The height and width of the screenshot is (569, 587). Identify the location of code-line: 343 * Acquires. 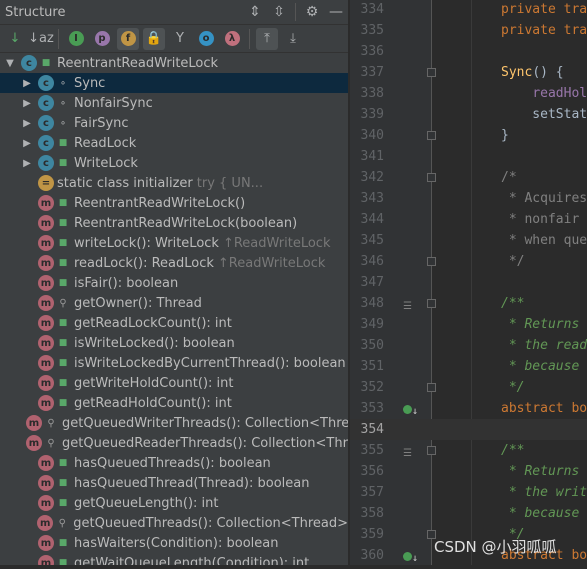
(468, 198).